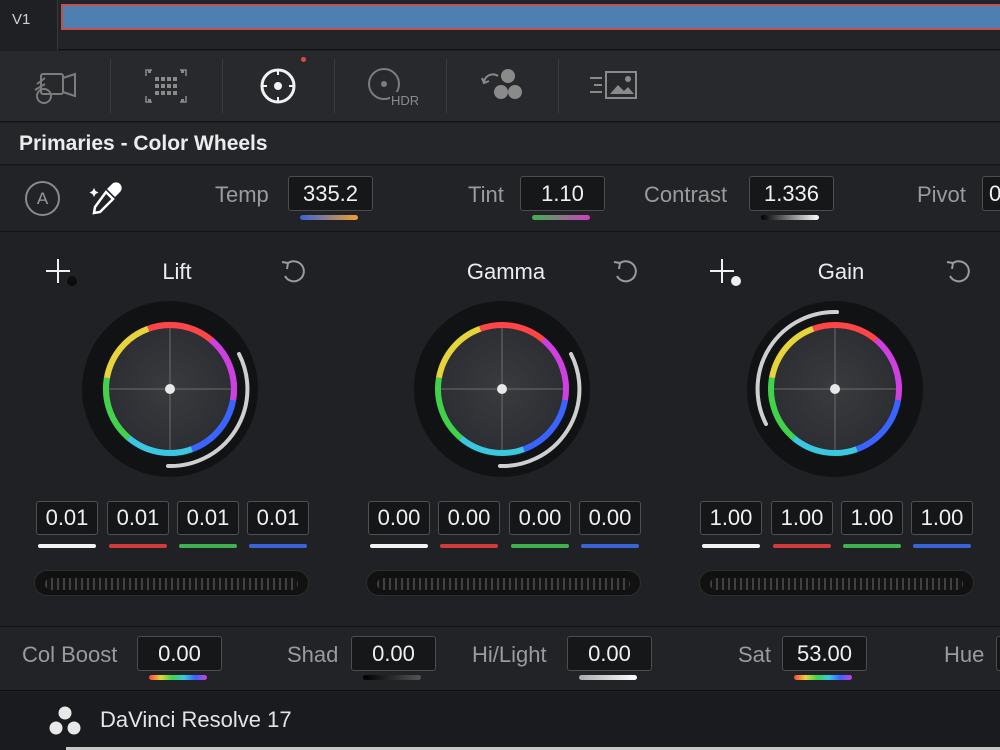  What do you see at coordinates (29, 25) in the screenshot?
I see `track-label-v1: V1` at bounding box center [29, 25].